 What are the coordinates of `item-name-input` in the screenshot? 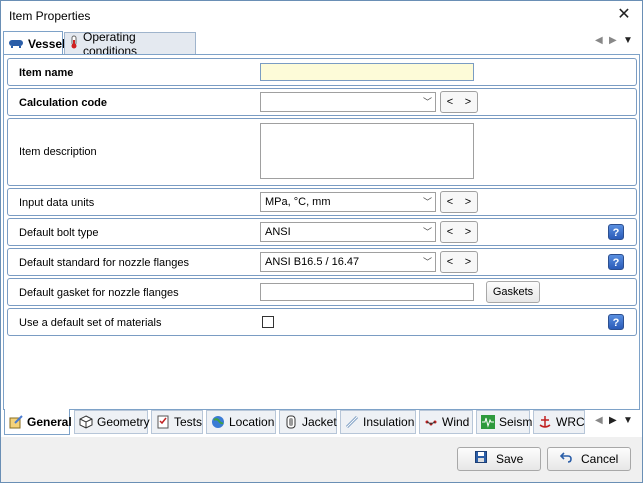 It's located at (367, 72).